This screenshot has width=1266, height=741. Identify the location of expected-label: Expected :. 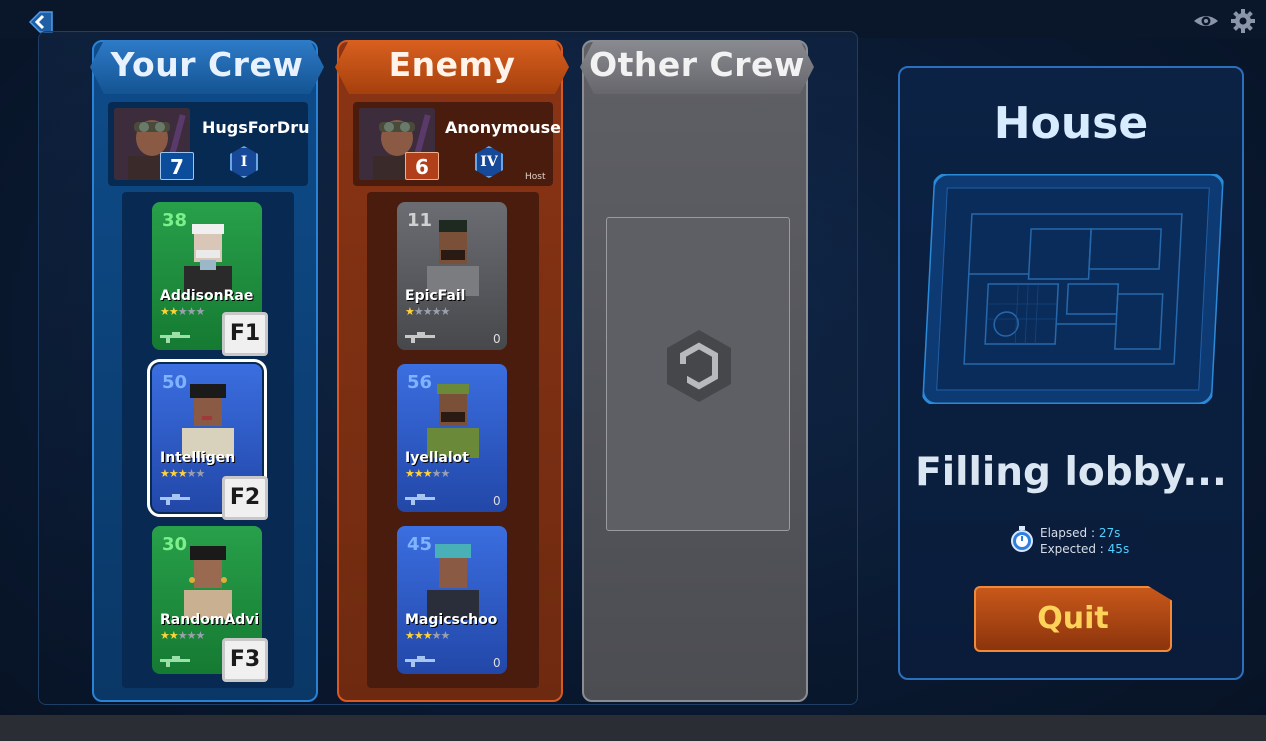
(1074, 549).